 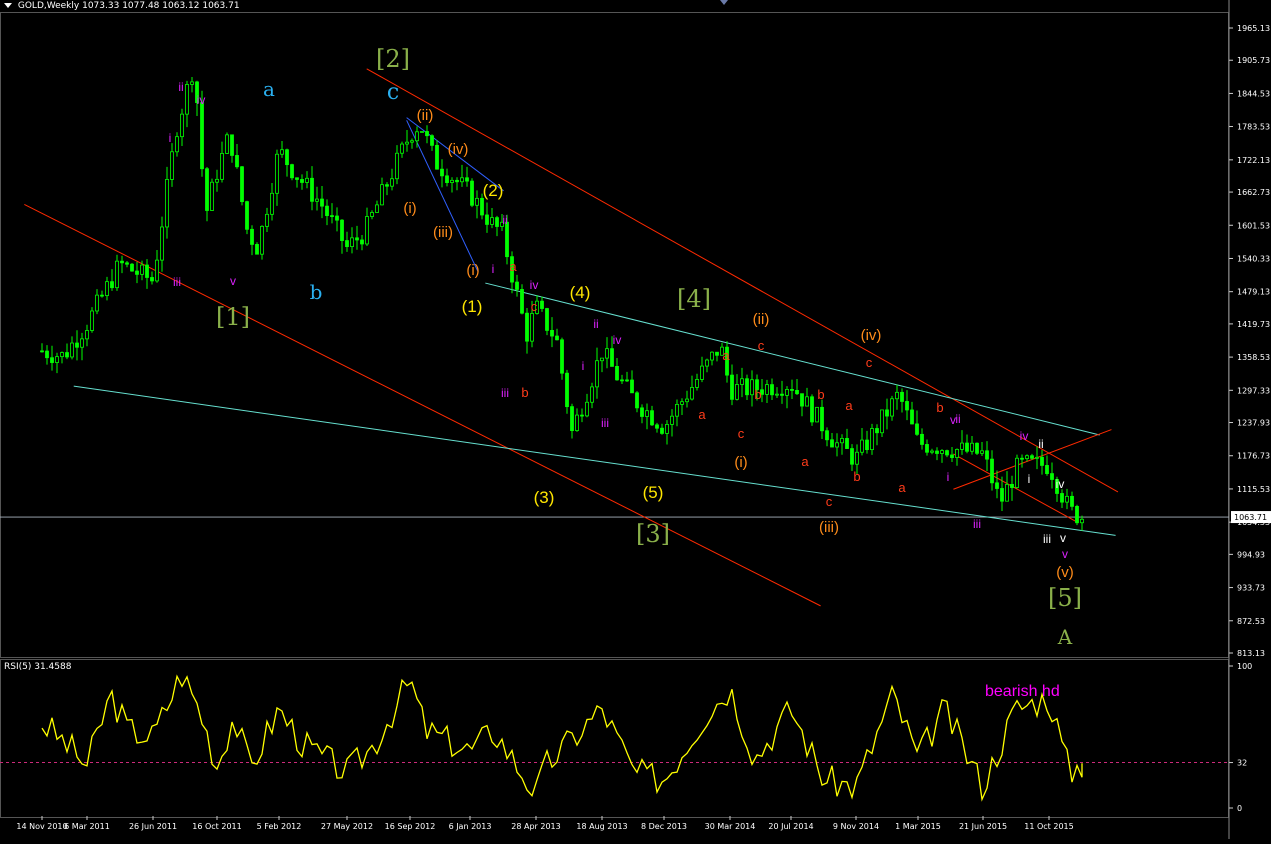 I want to click on price-tick-label: 1783.53, so click(x=1253, y=127).